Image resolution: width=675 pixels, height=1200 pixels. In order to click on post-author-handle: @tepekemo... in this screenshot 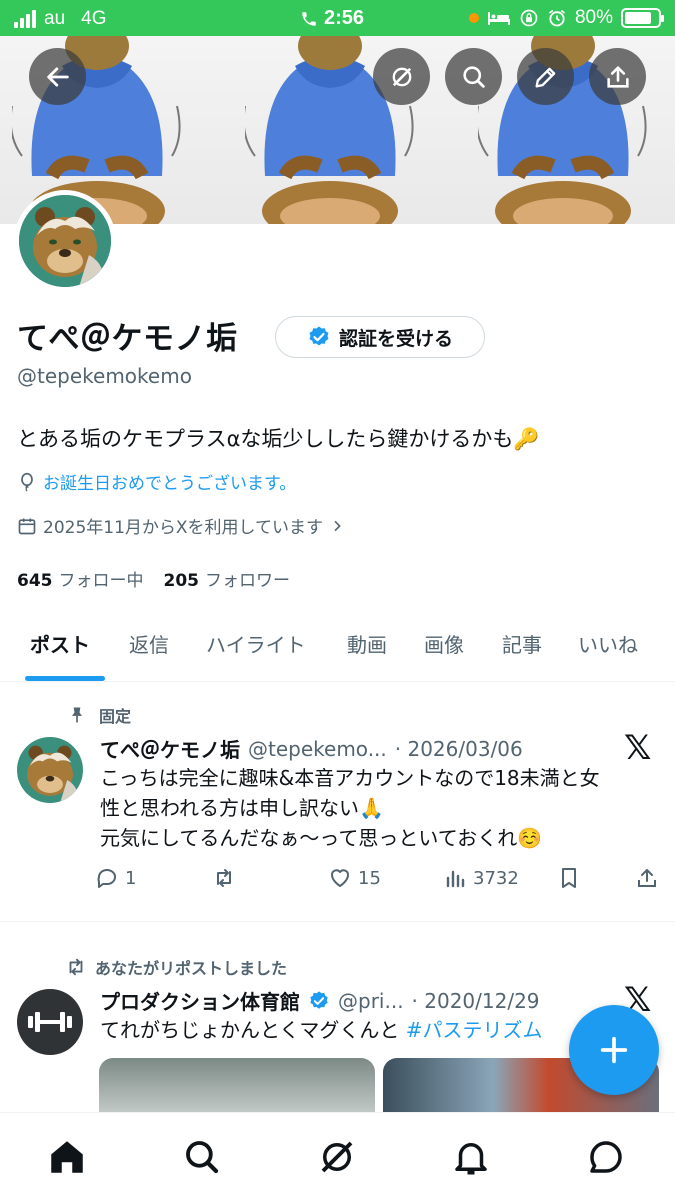, I will do `click(317, 748)`.